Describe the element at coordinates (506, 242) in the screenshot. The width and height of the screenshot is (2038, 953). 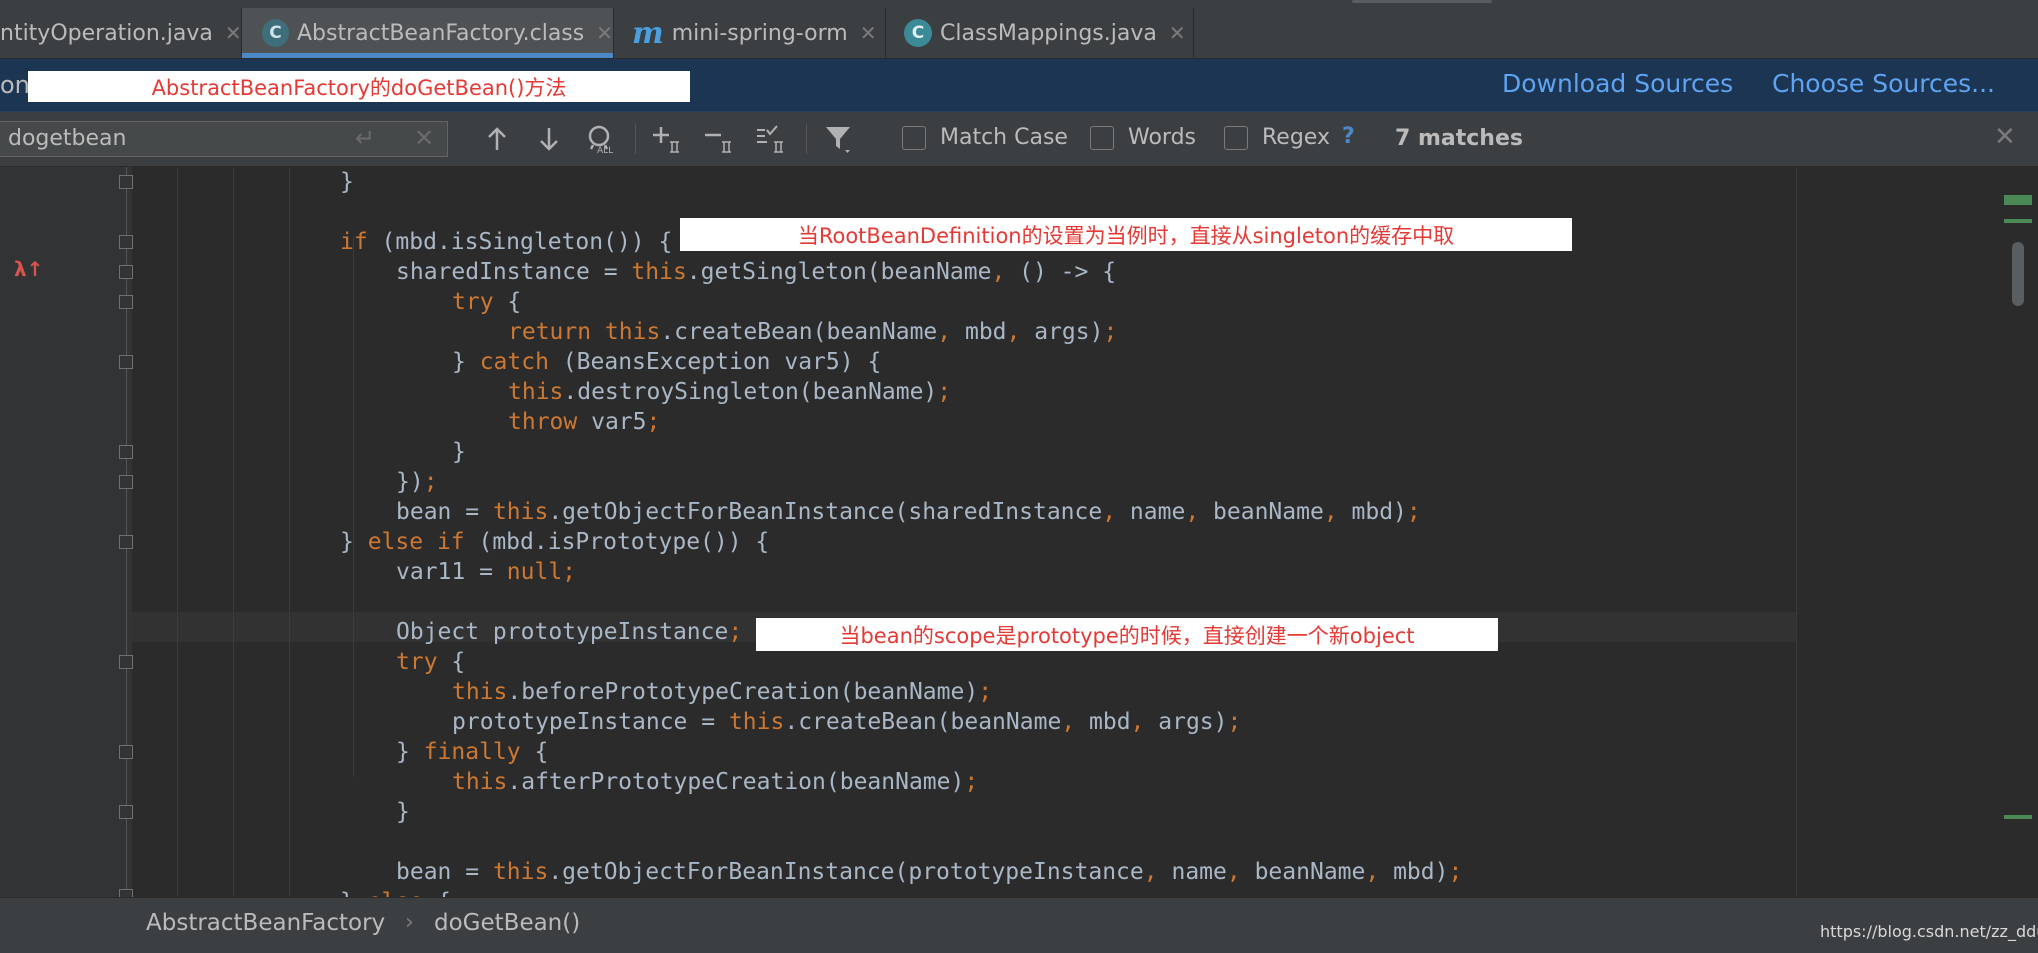
I see `code-line: if (mbd.isSingleton()) {` at that location.